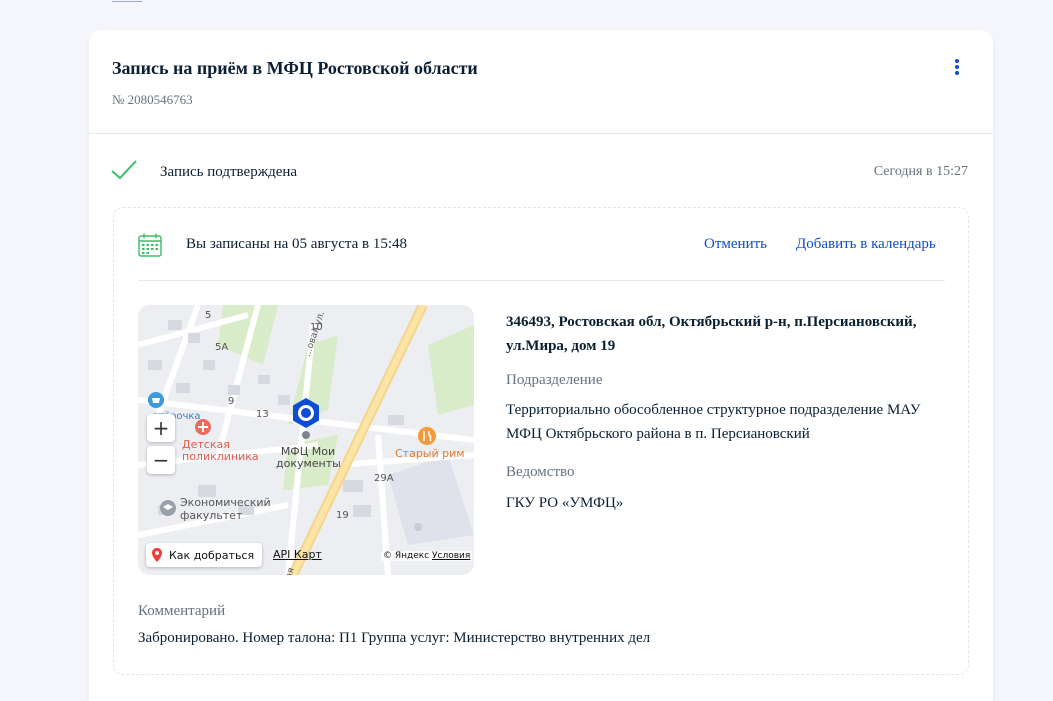 The image size is (1053, 701). Describe the element at coordinates (297, 554) in the screenshot. I see `api-maps-link: API Карт` at that location.